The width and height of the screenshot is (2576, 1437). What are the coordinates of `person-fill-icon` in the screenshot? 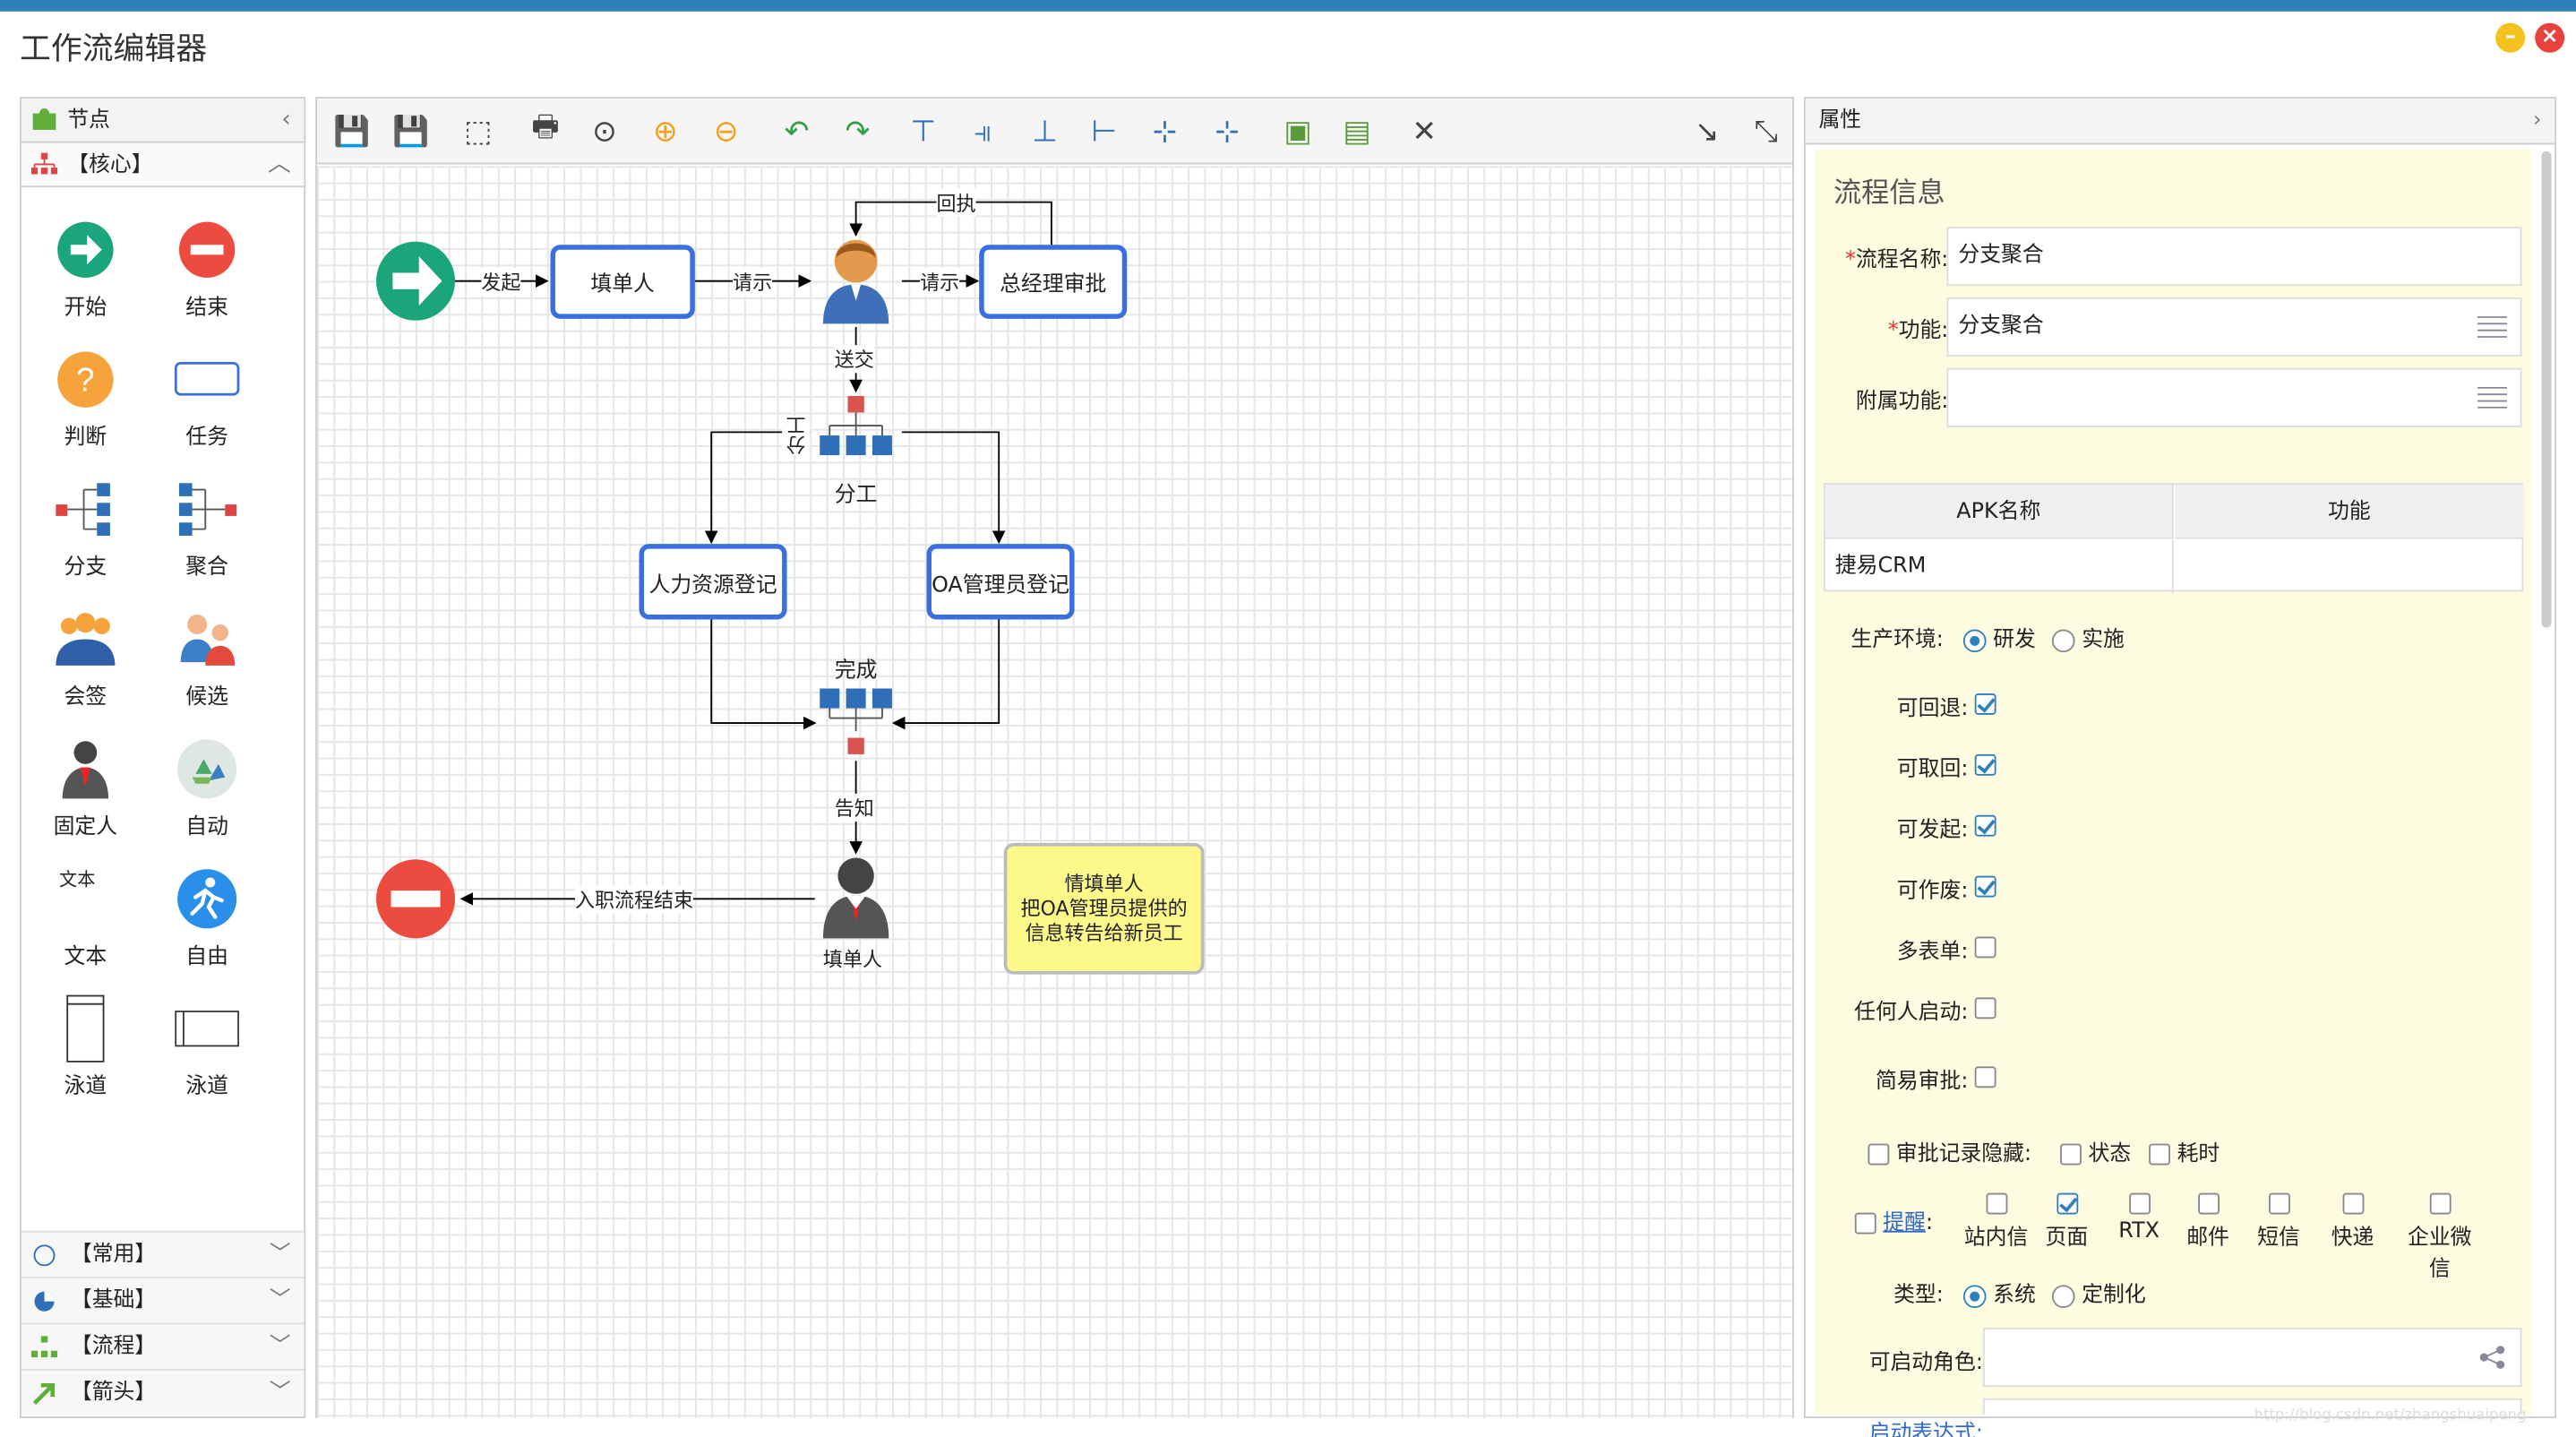 It's located at (855, 898).